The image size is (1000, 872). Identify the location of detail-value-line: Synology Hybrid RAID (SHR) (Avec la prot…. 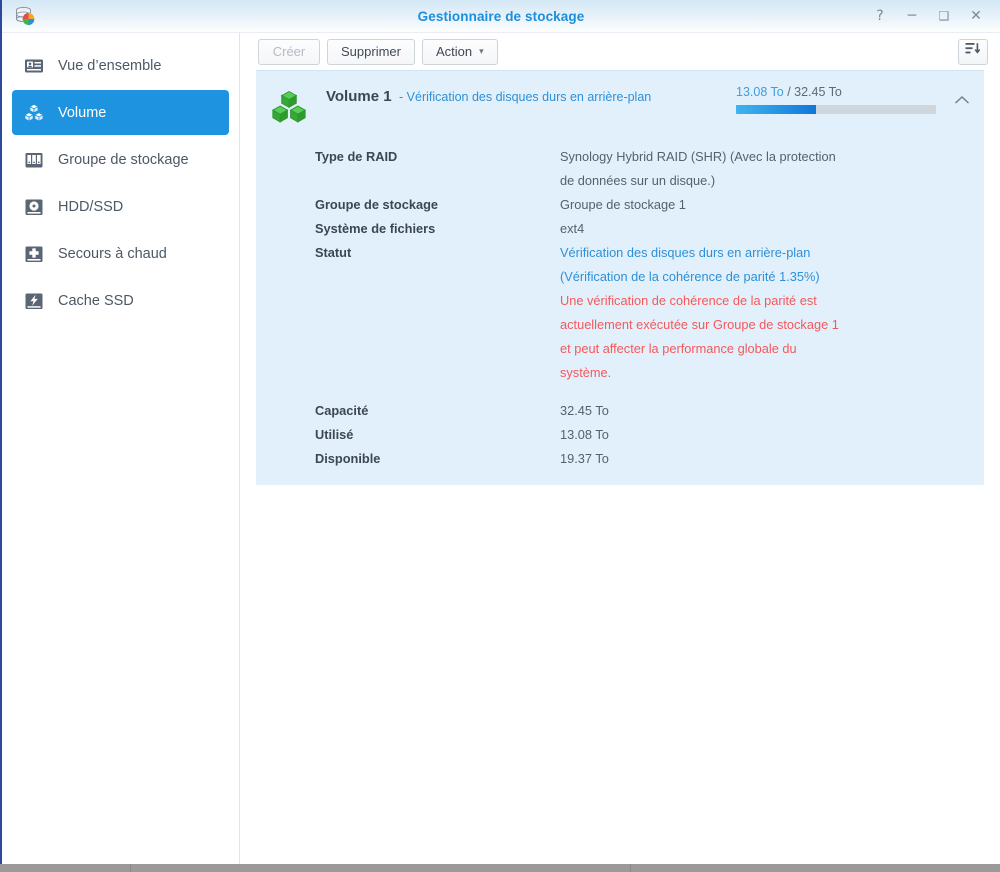
(698, 156).